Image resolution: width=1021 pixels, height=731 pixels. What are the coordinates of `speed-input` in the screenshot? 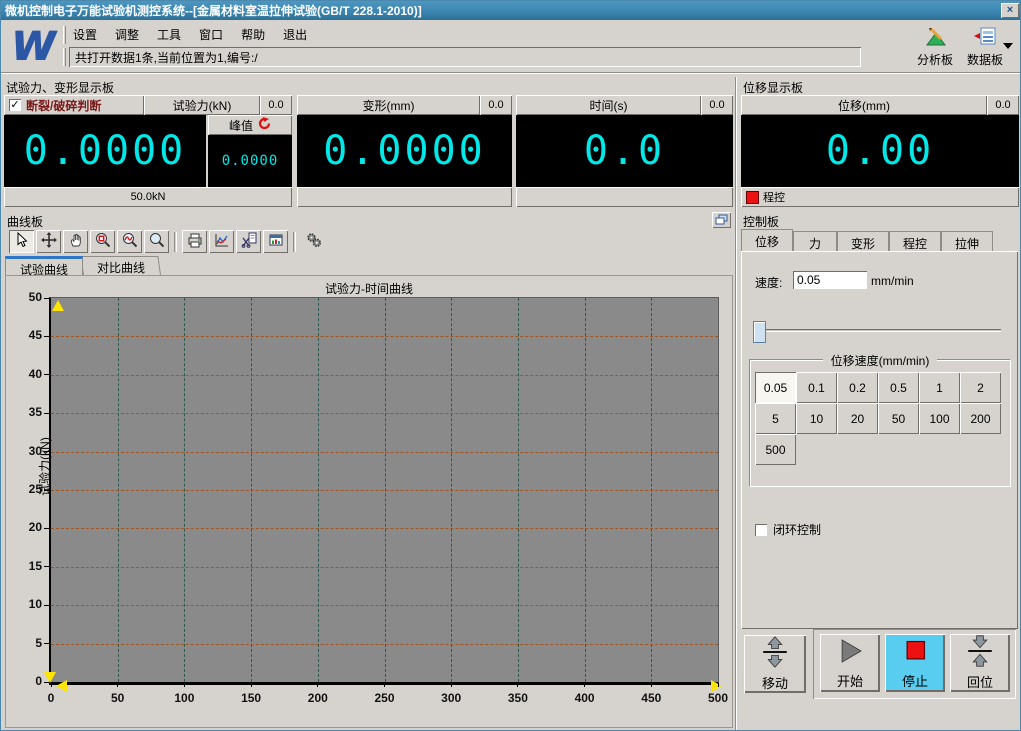 It's located at (830, 280).